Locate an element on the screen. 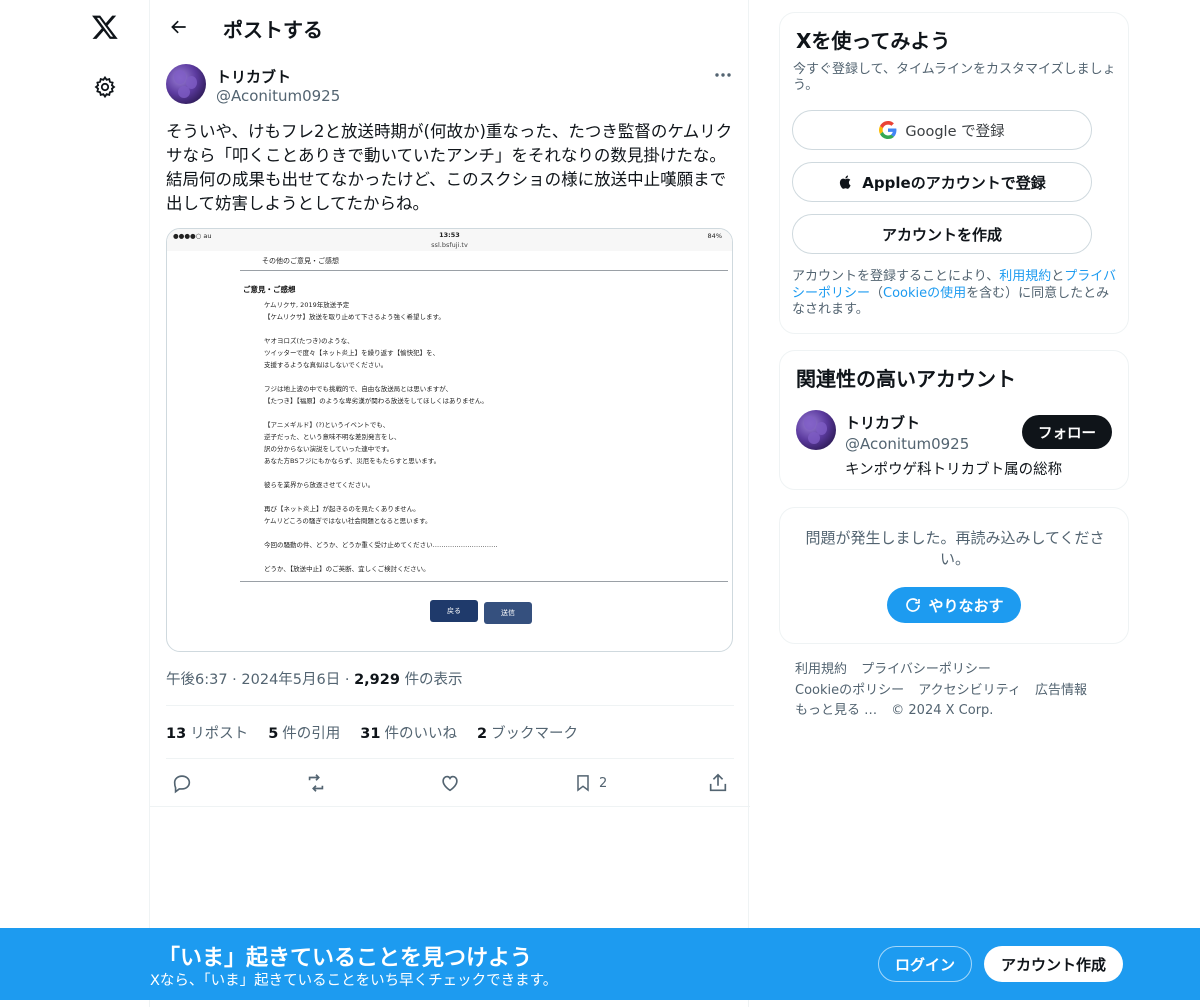 The image size is (1200, 1007). like-icon is located at coordinates (450, 783).